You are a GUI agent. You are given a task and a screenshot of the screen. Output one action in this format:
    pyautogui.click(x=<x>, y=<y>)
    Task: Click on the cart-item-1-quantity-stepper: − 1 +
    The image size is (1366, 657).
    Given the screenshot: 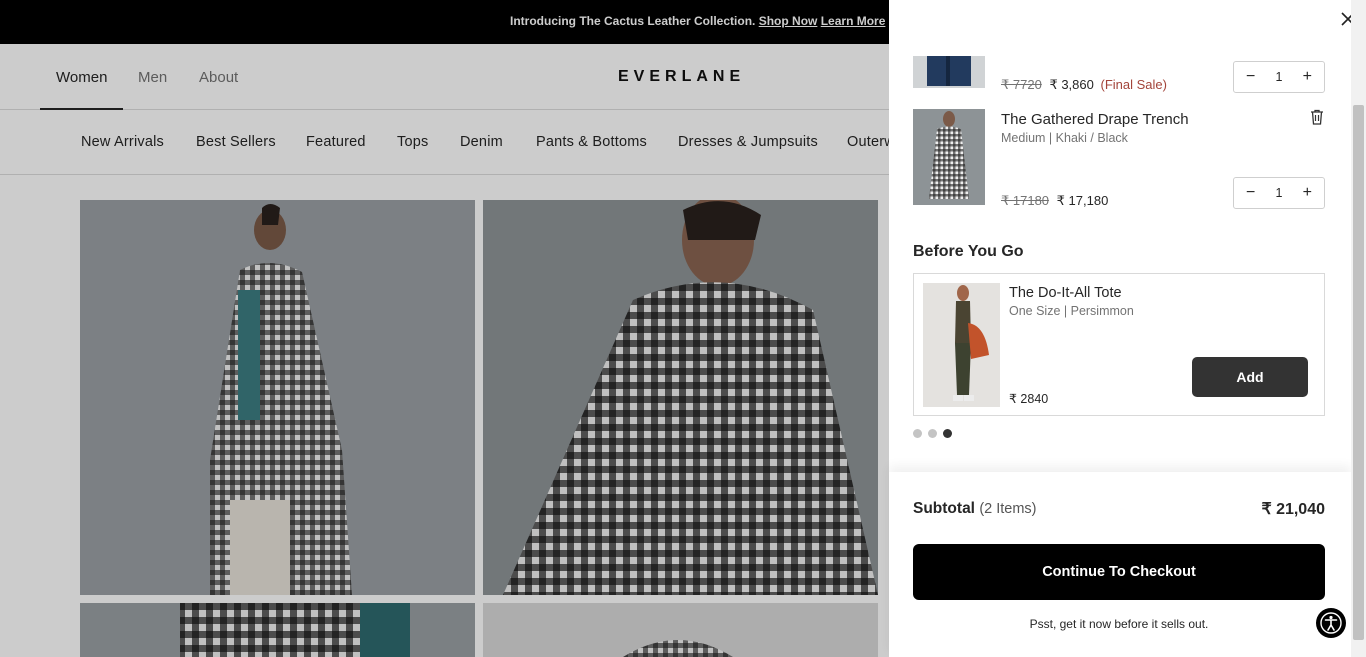 What is the action you would take?
    pyautogui.click(x=1279, y=77)
    